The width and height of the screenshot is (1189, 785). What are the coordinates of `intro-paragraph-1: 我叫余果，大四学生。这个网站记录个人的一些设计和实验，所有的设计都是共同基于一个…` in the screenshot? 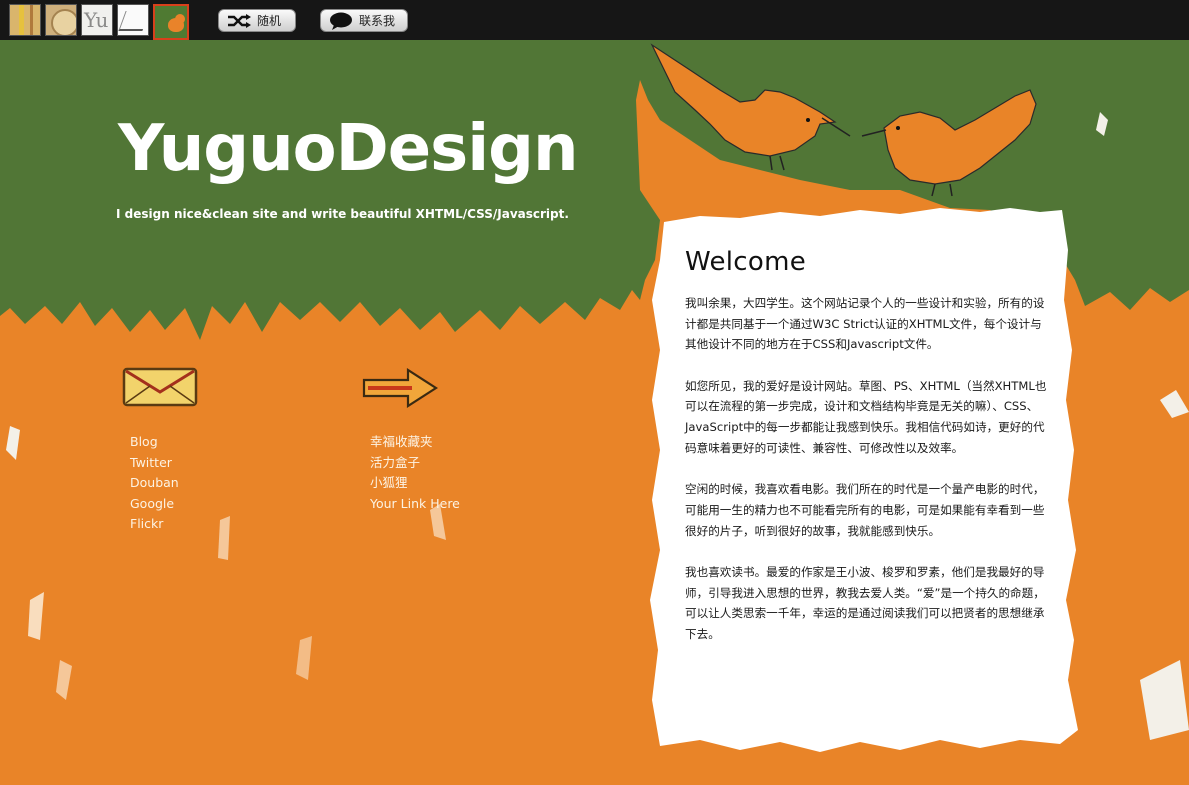 It's located at (865, 324).